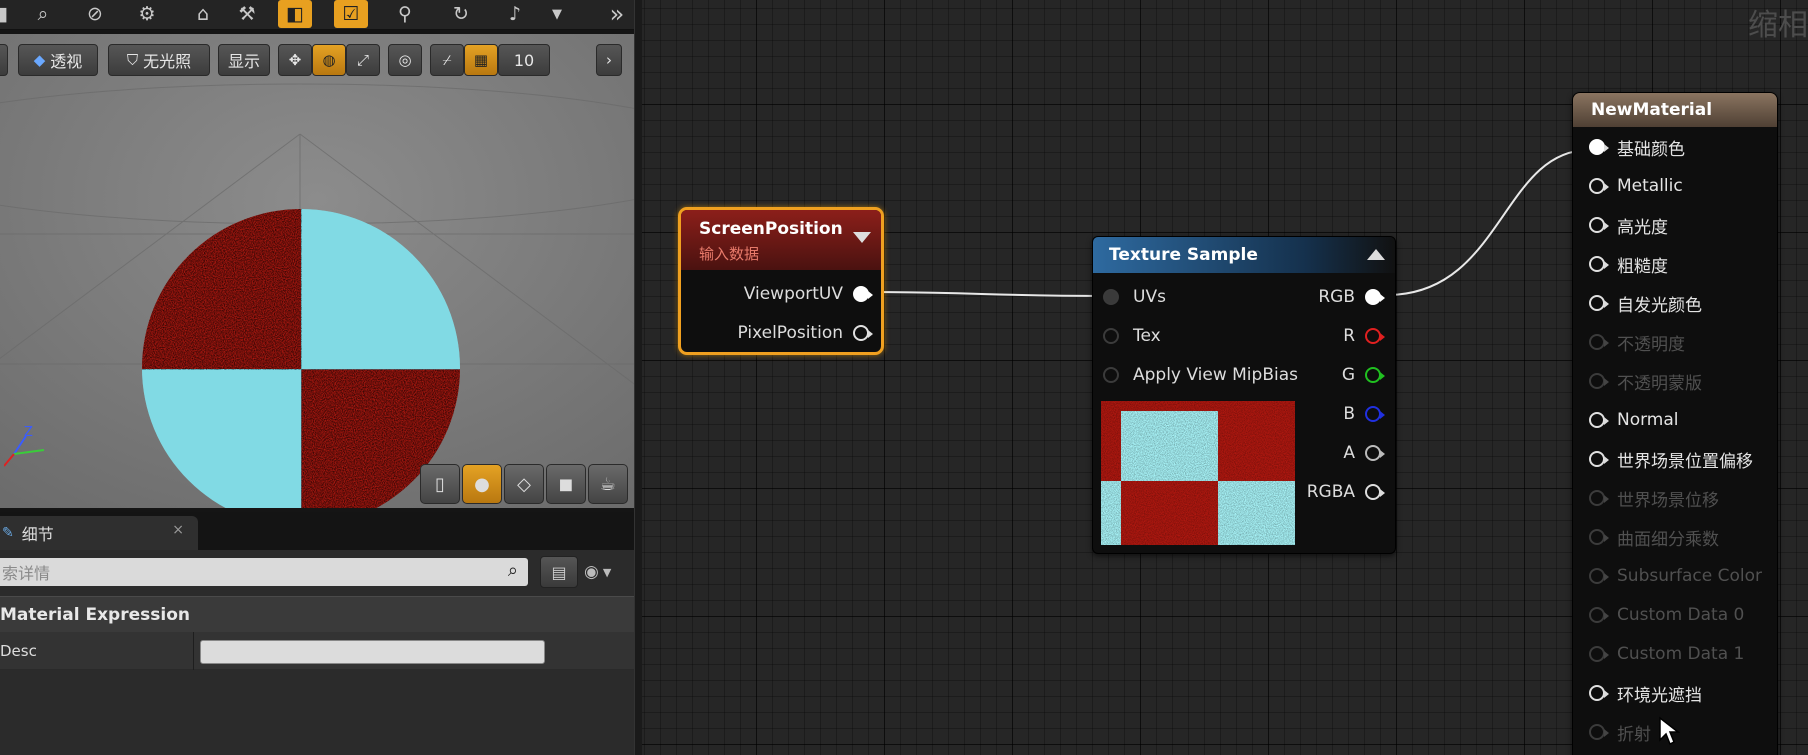  What do you see at coordinates (1654, 537) in the screenshot?
I see `material-pin-row: 曲面细分乘数` at bounding box center [1654, 537].